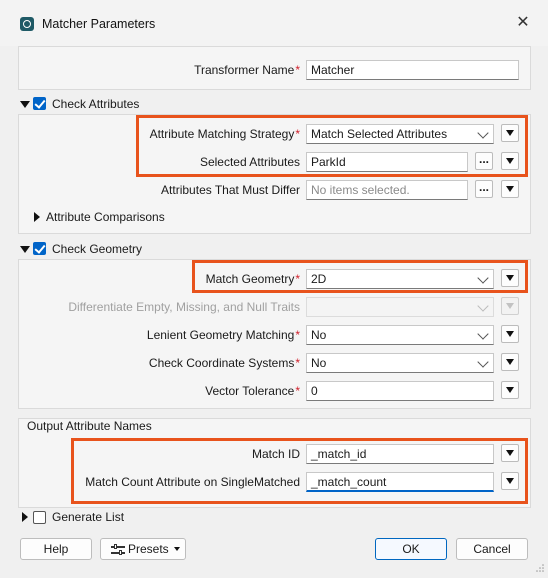 This screenshot has width=548, height=578. What do you see at coordinates (510, 453) in the screenshot?
I see `match-id-menu-button` at bounding box center [510, 453].